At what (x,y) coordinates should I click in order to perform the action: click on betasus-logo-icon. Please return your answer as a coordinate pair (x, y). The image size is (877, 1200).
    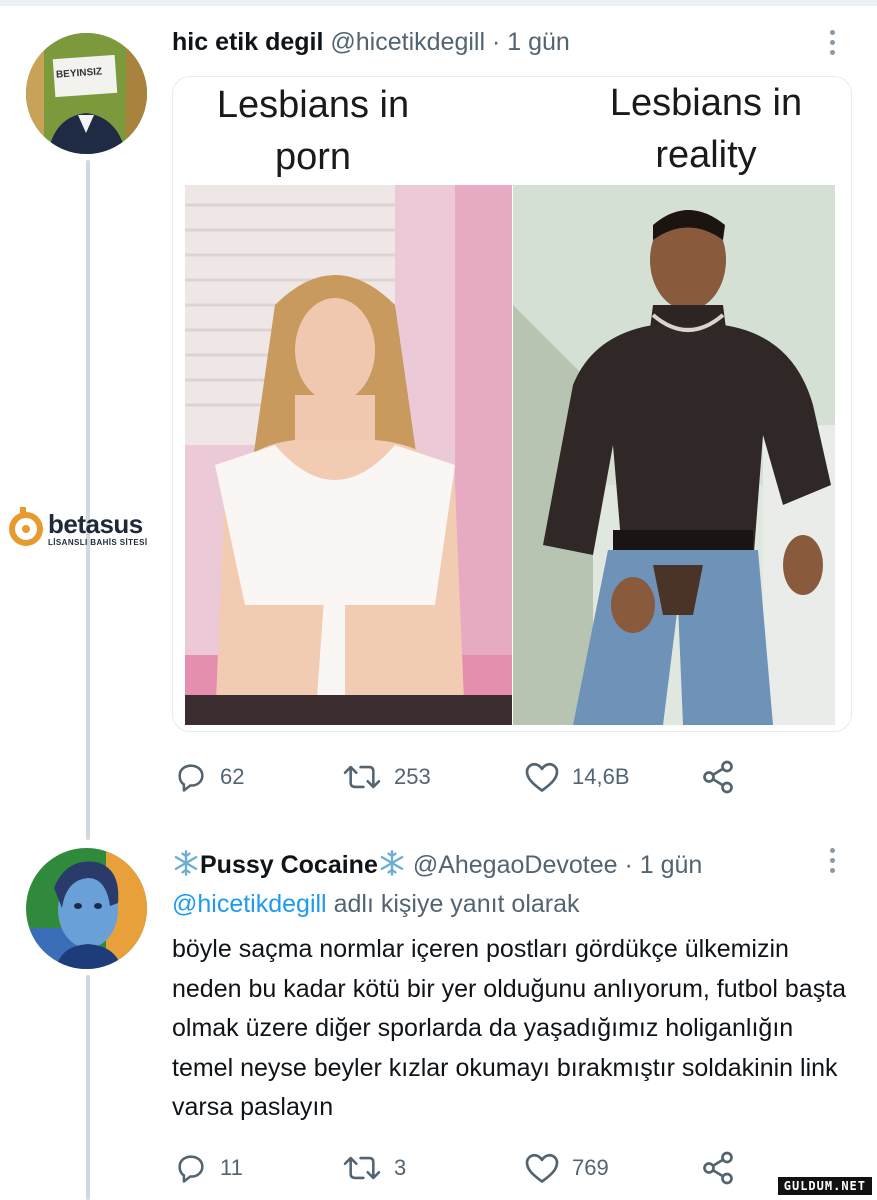
    Looking at the image, I should click on (26, 526).